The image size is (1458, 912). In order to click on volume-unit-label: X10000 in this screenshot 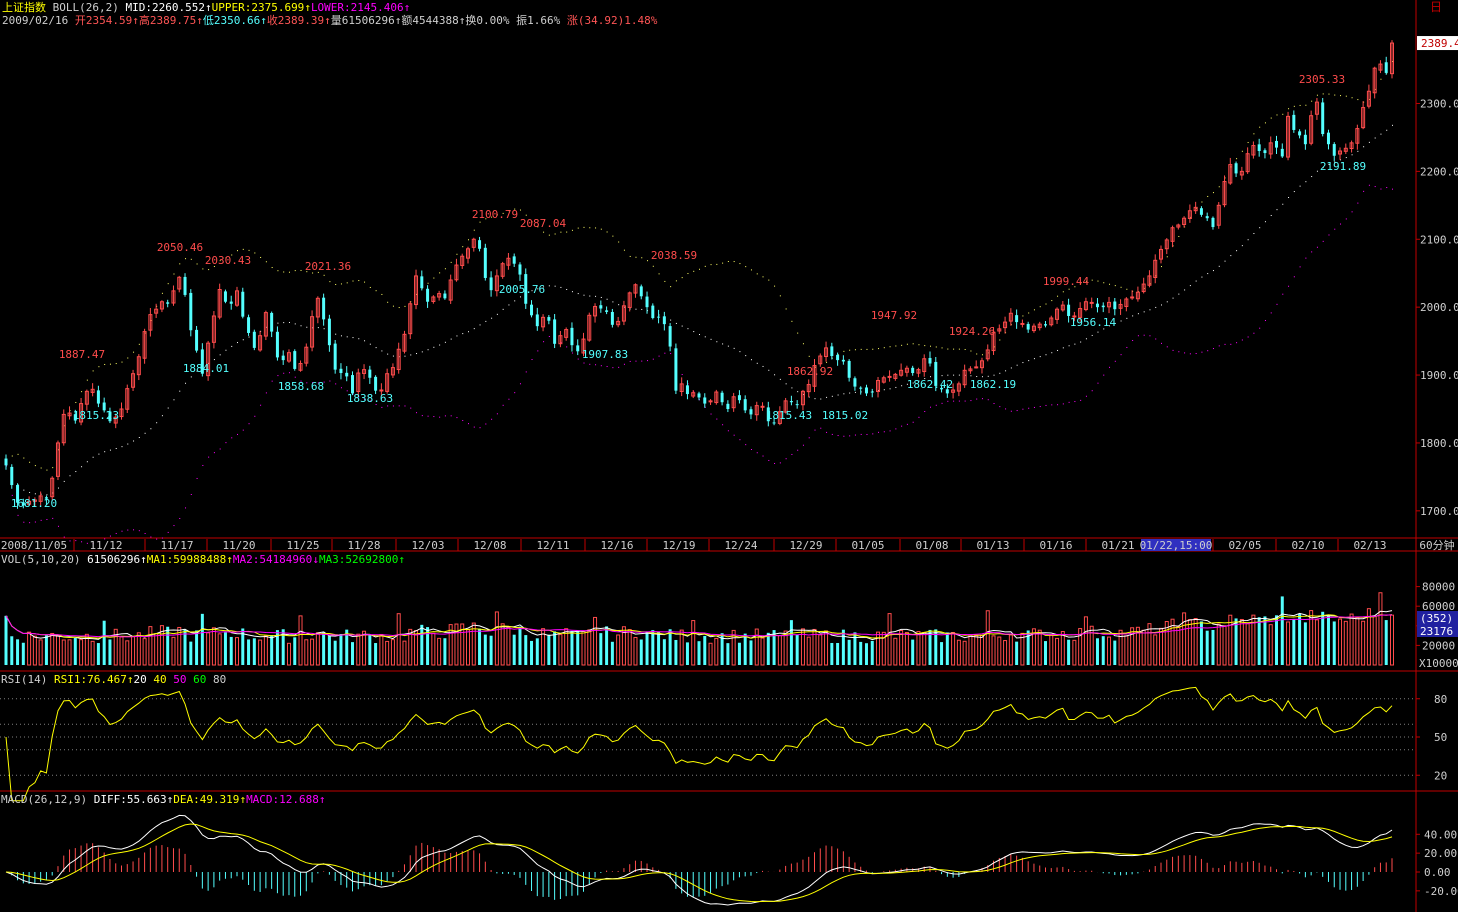, I will do `click(1438, 663)`.